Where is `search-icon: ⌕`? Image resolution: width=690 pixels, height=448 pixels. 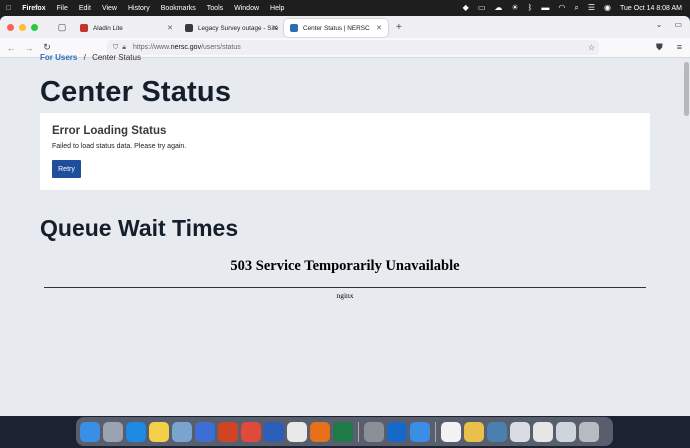 search-icon: ⌕ is located at coordinates (576, 8).